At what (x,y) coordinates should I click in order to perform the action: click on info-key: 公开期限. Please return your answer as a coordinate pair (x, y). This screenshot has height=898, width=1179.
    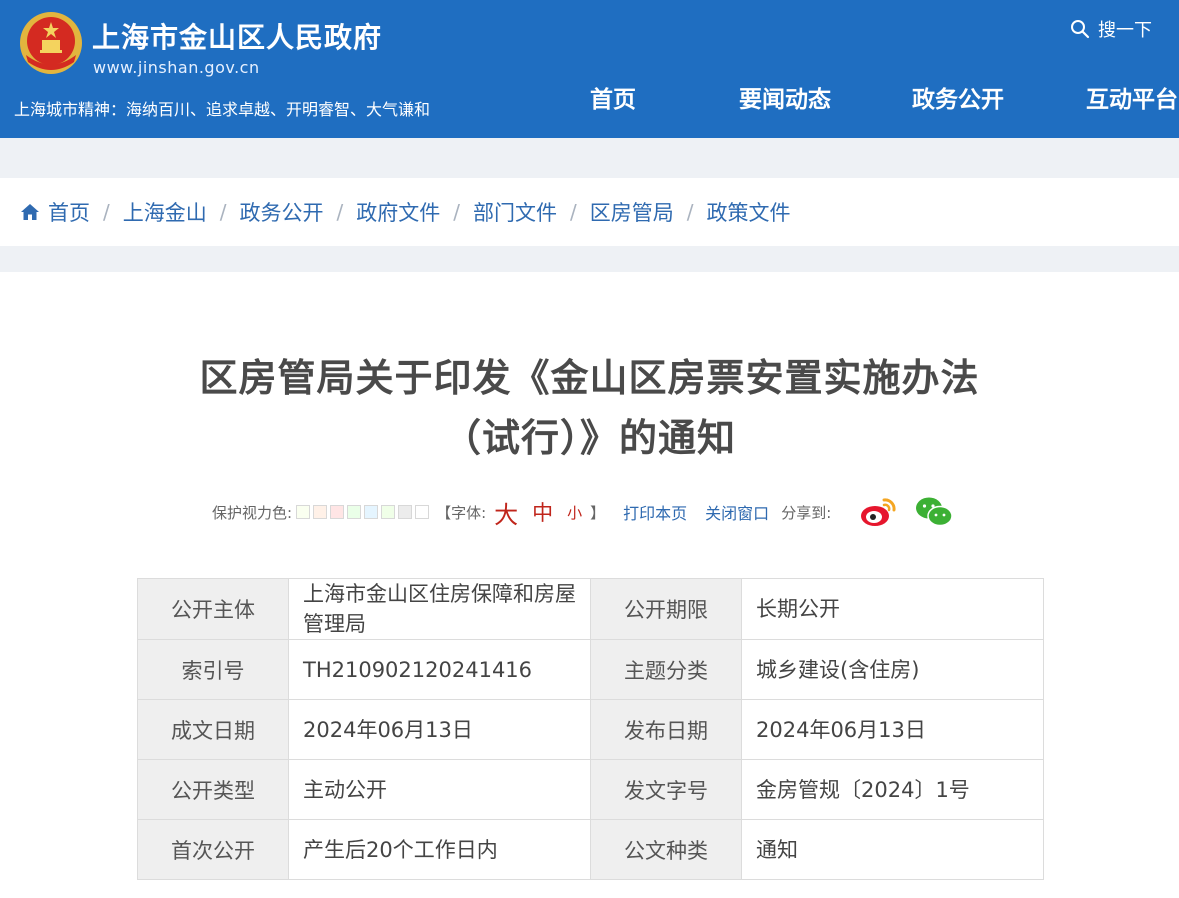
    Looking at the image, I should click on (666, 609).